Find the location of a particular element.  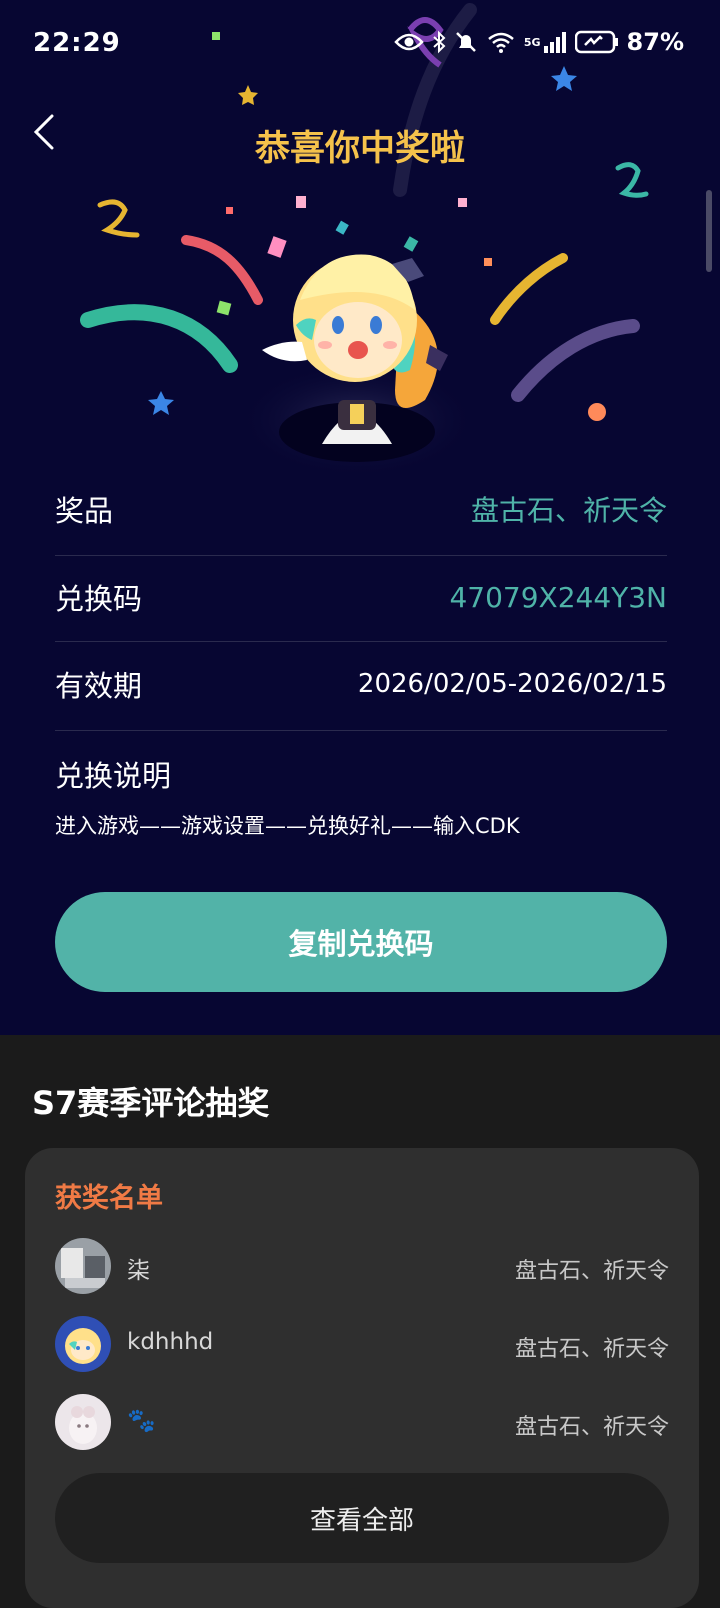

code-value: 47079X244Y3N is located at coordinates (558, 597).